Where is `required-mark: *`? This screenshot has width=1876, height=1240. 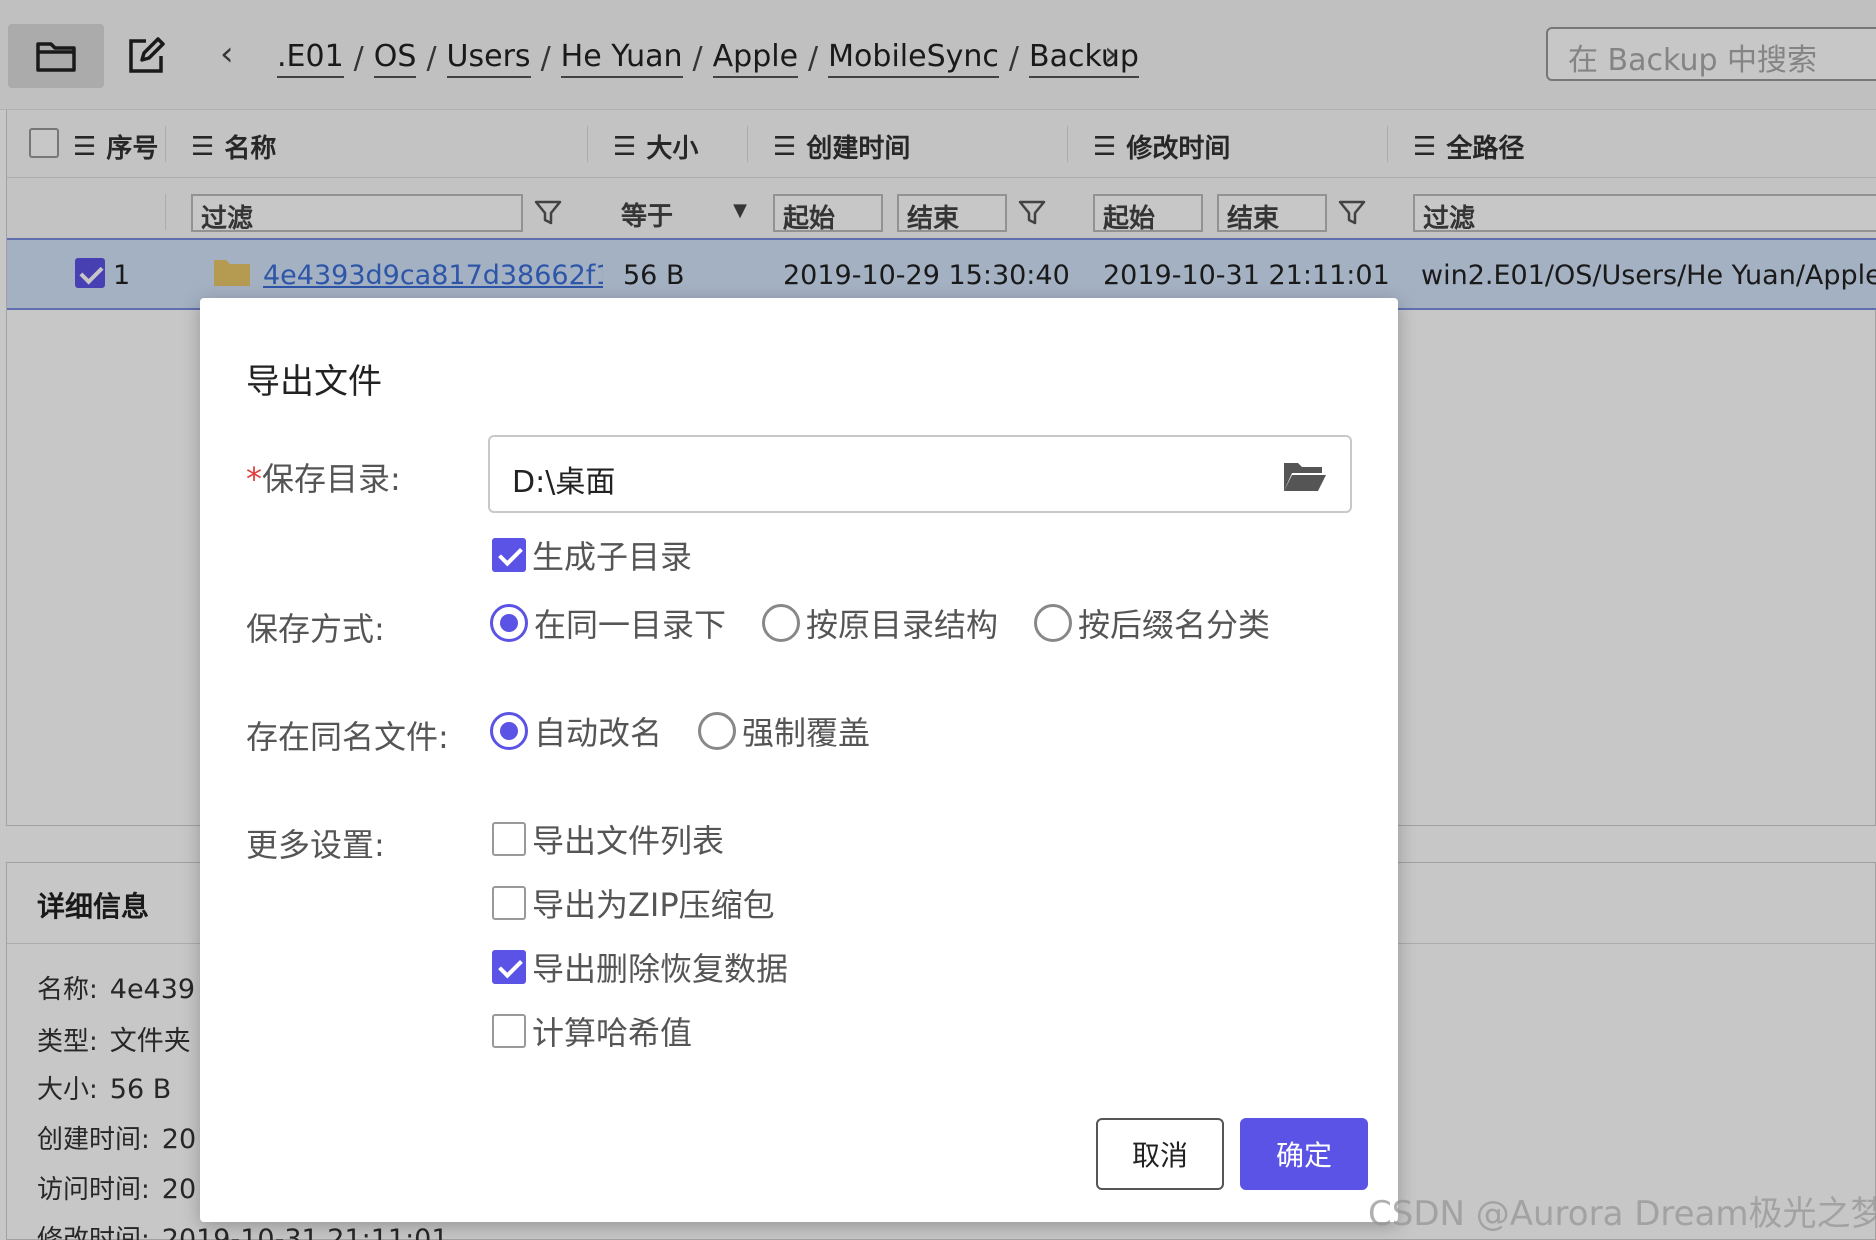 required-mark: * is located at coordinates (254, 479).